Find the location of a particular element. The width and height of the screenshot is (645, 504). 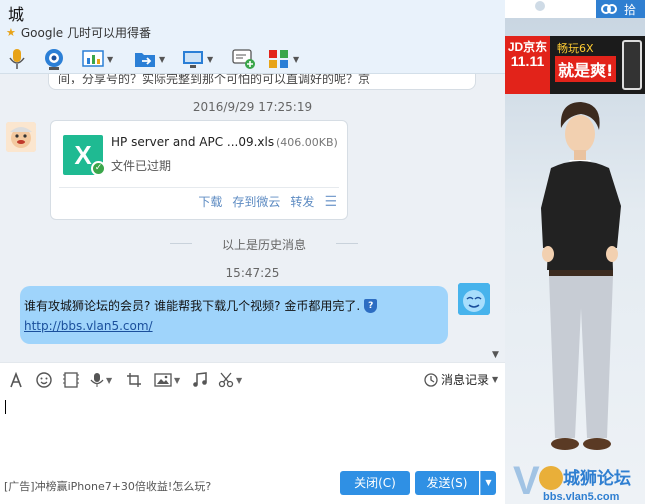

forward-link: 转发 is located at coordinates (302, 201).